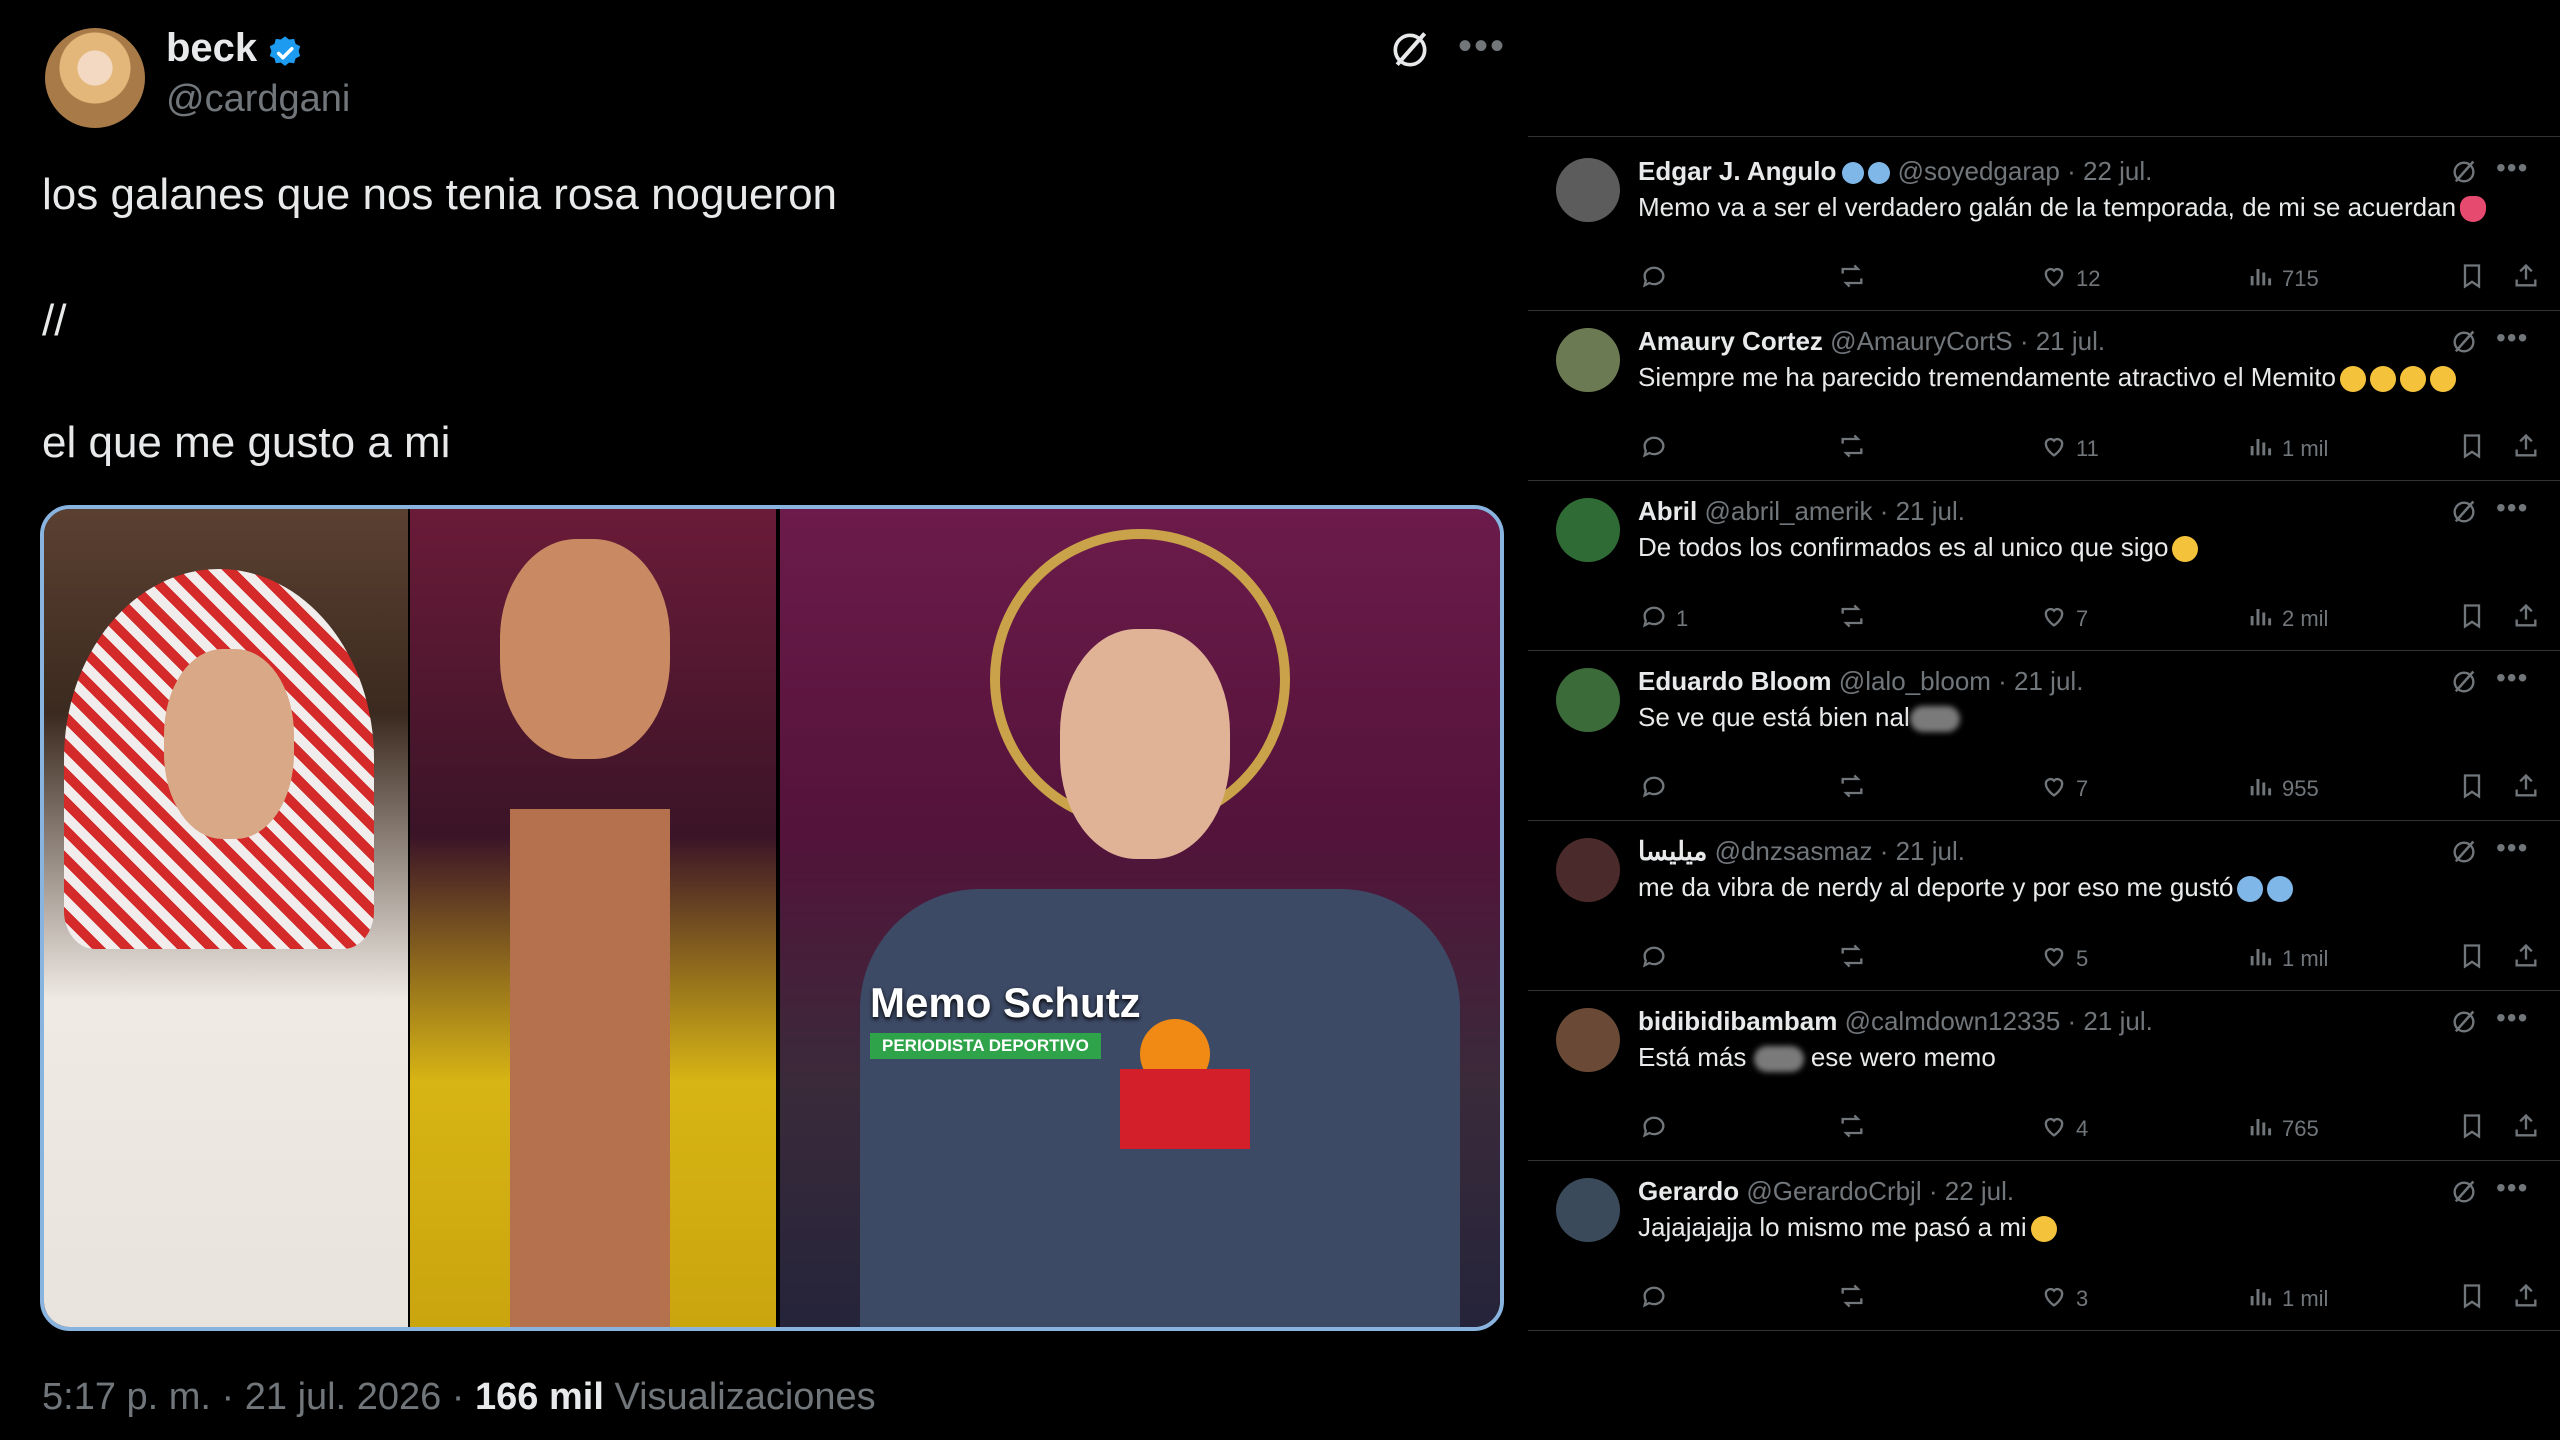 Image resolution: width=2560 pixels, height=1440 pixels. What do you see at coordinates (211, 48) in the screenshot?
I see `author-name: beck` at bounding box center [211, 48].